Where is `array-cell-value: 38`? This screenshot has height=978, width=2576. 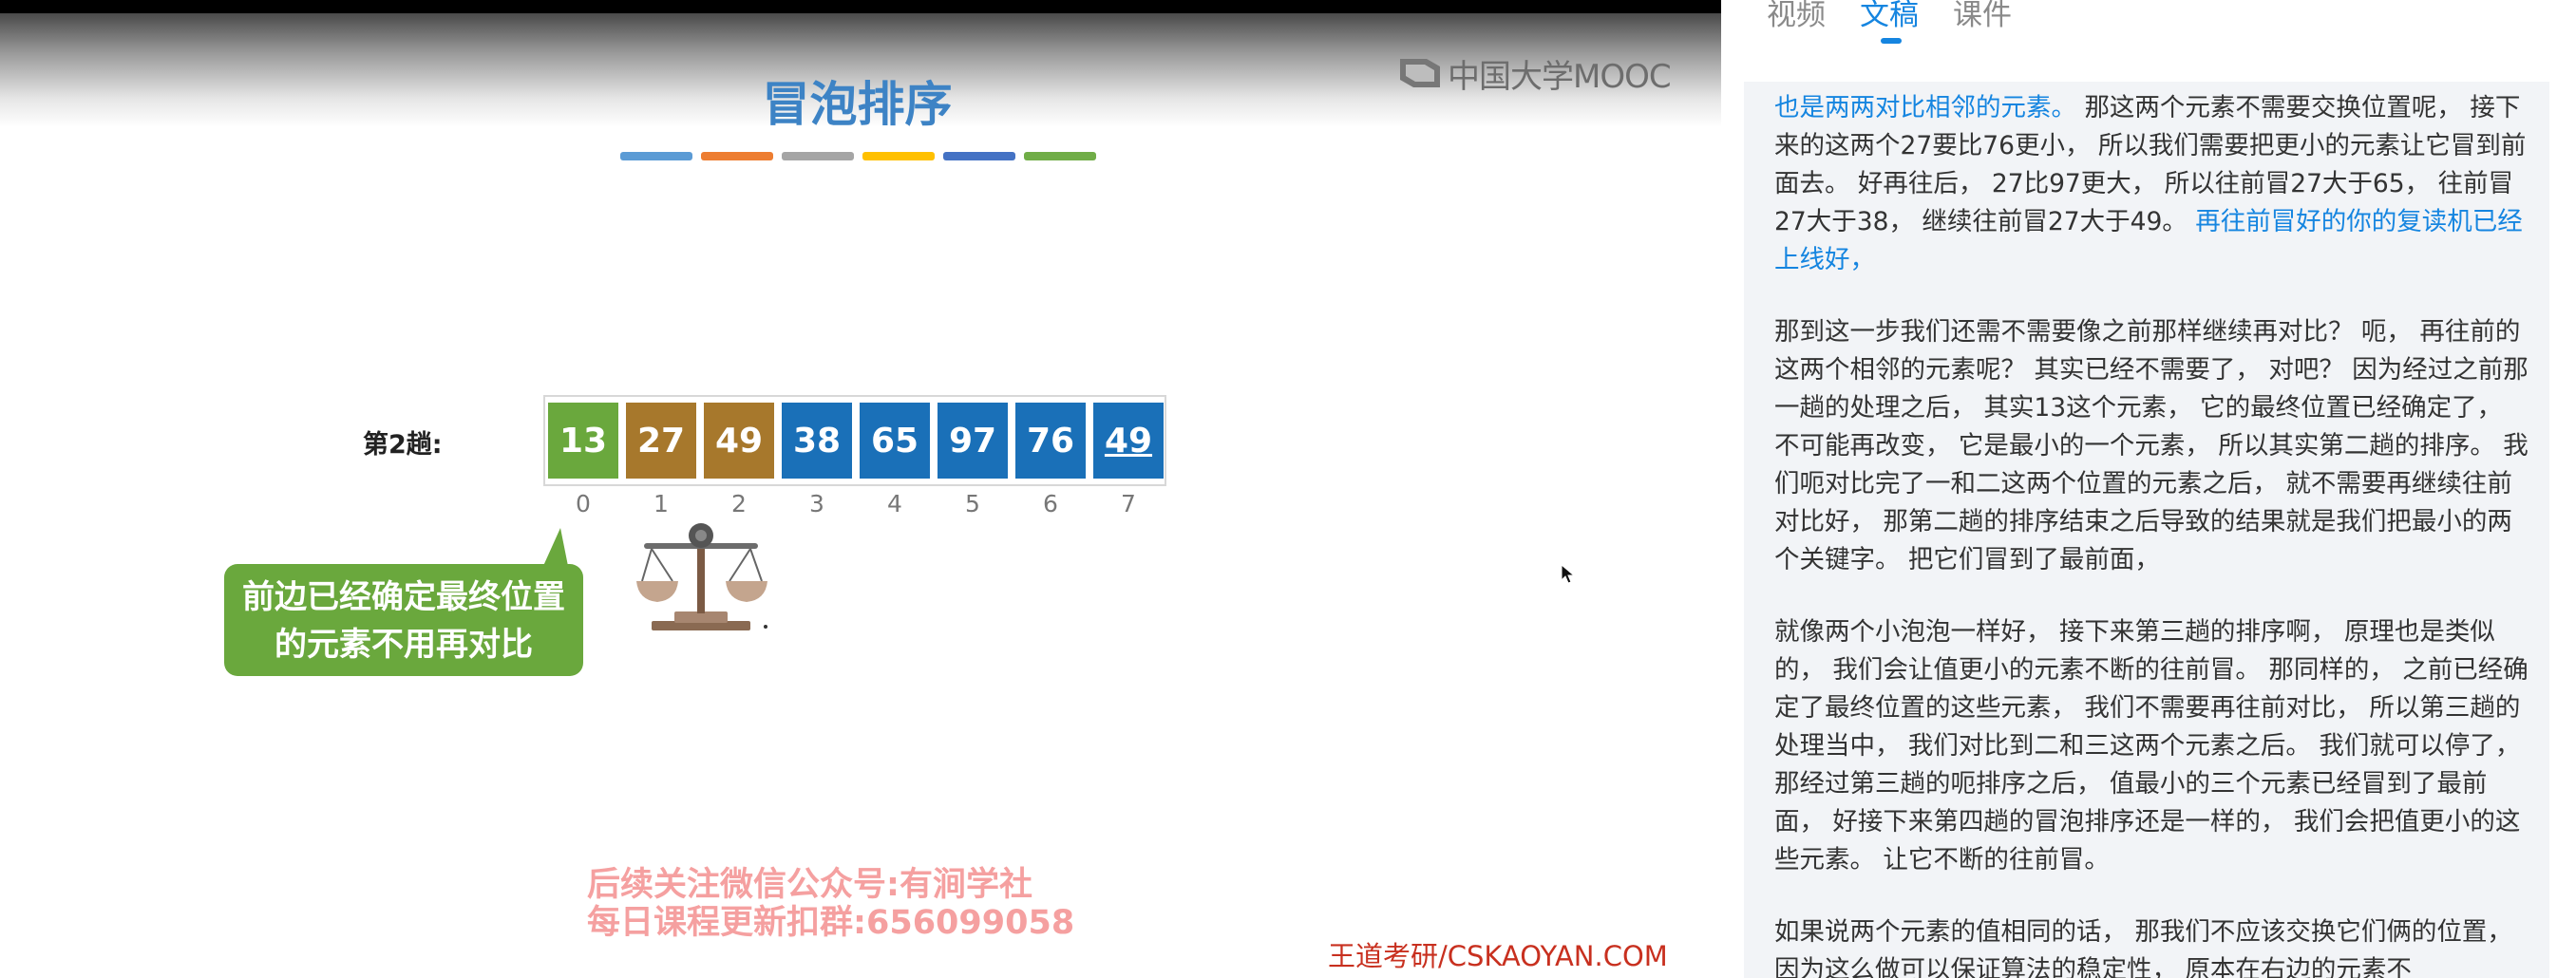 array-cell-value: 38 is located at coordinates (817, 441).